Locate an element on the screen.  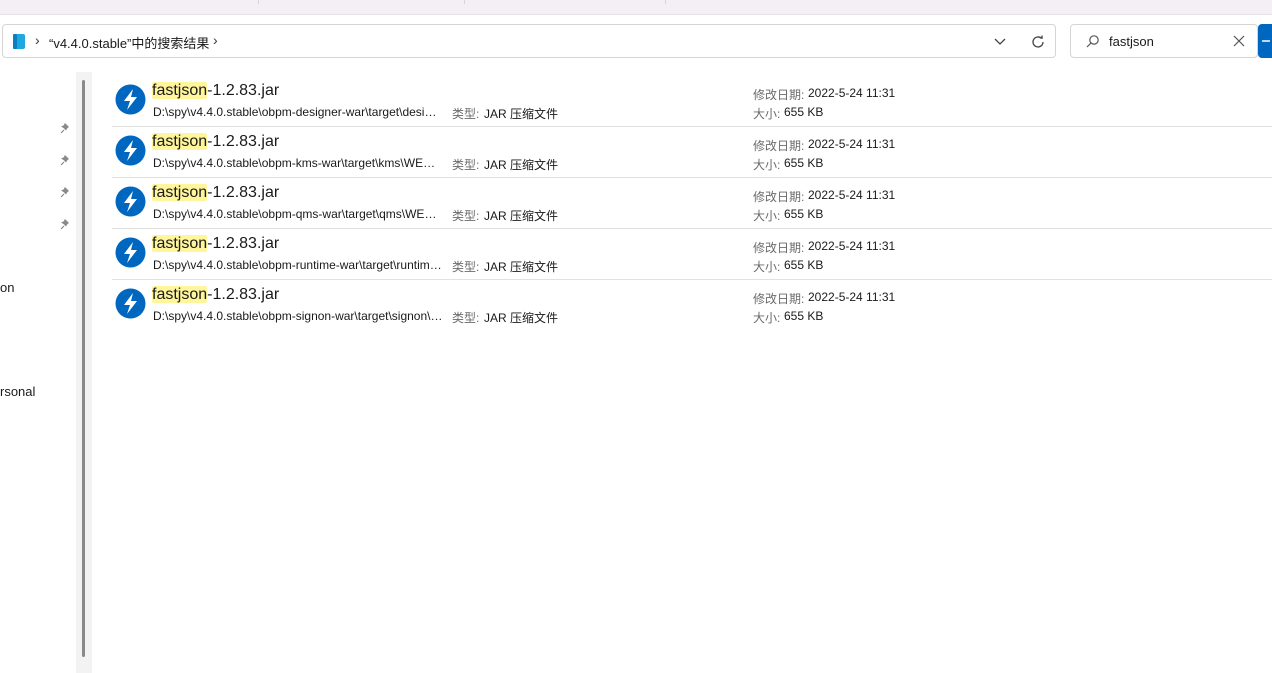
options-button is located at coordinates (1265, 41).